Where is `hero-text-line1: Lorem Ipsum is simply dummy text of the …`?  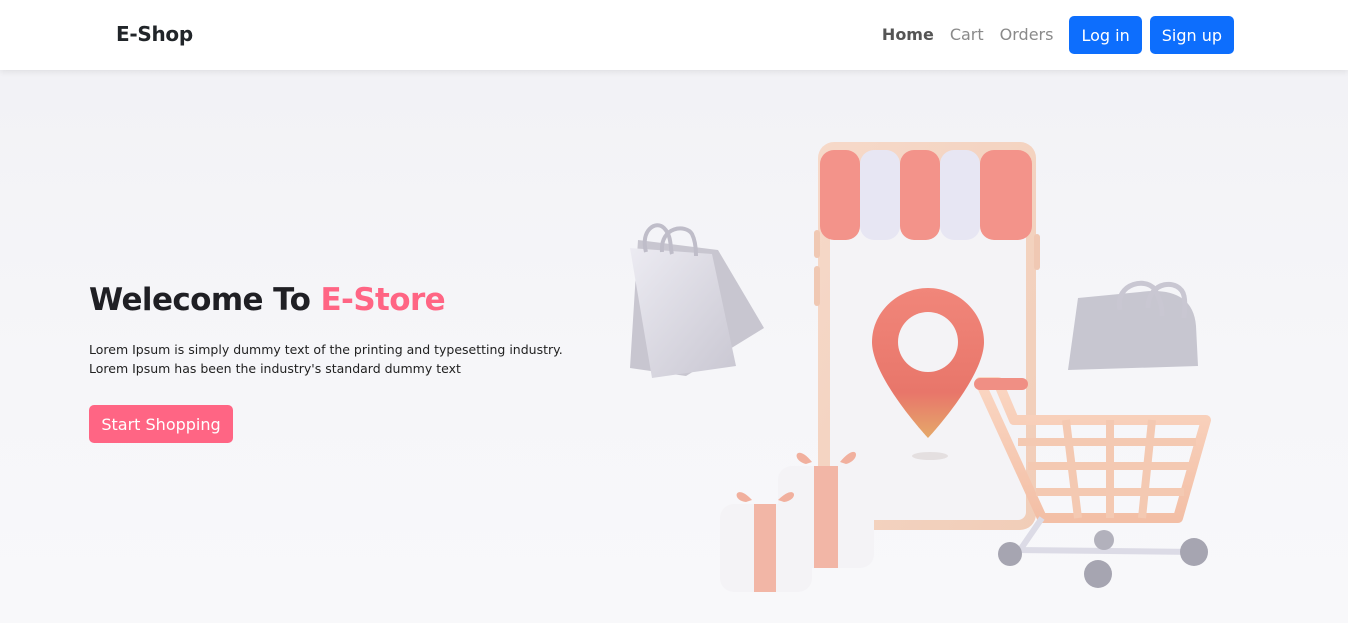 hero-text-line1: Lorem Ipsum is simply dummy text of the … is located at coordinates (326, 349).